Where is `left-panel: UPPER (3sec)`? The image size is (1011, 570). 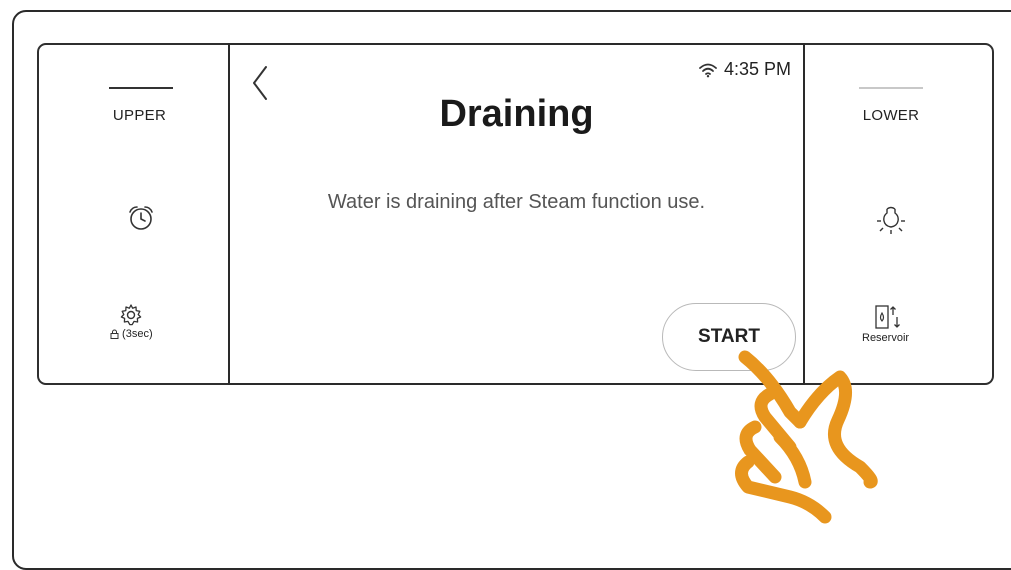 left-panel: UPPER (3sec) is located at coordinates (133, 214).